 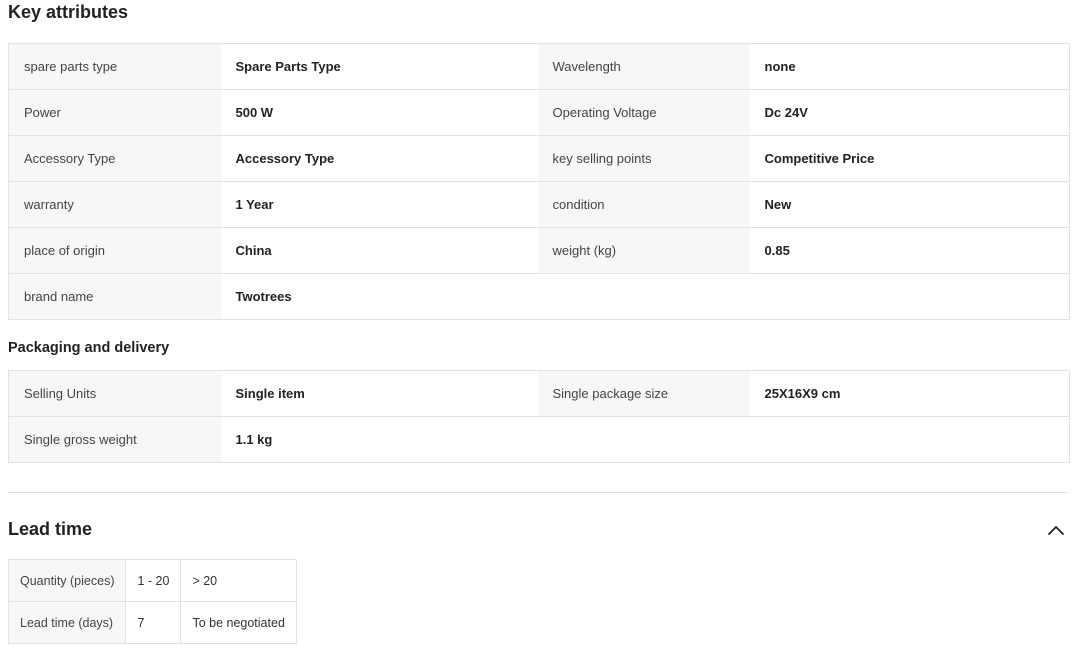 I want to click on attribute-value: 1.1 kg, so click(x=379, y=439).